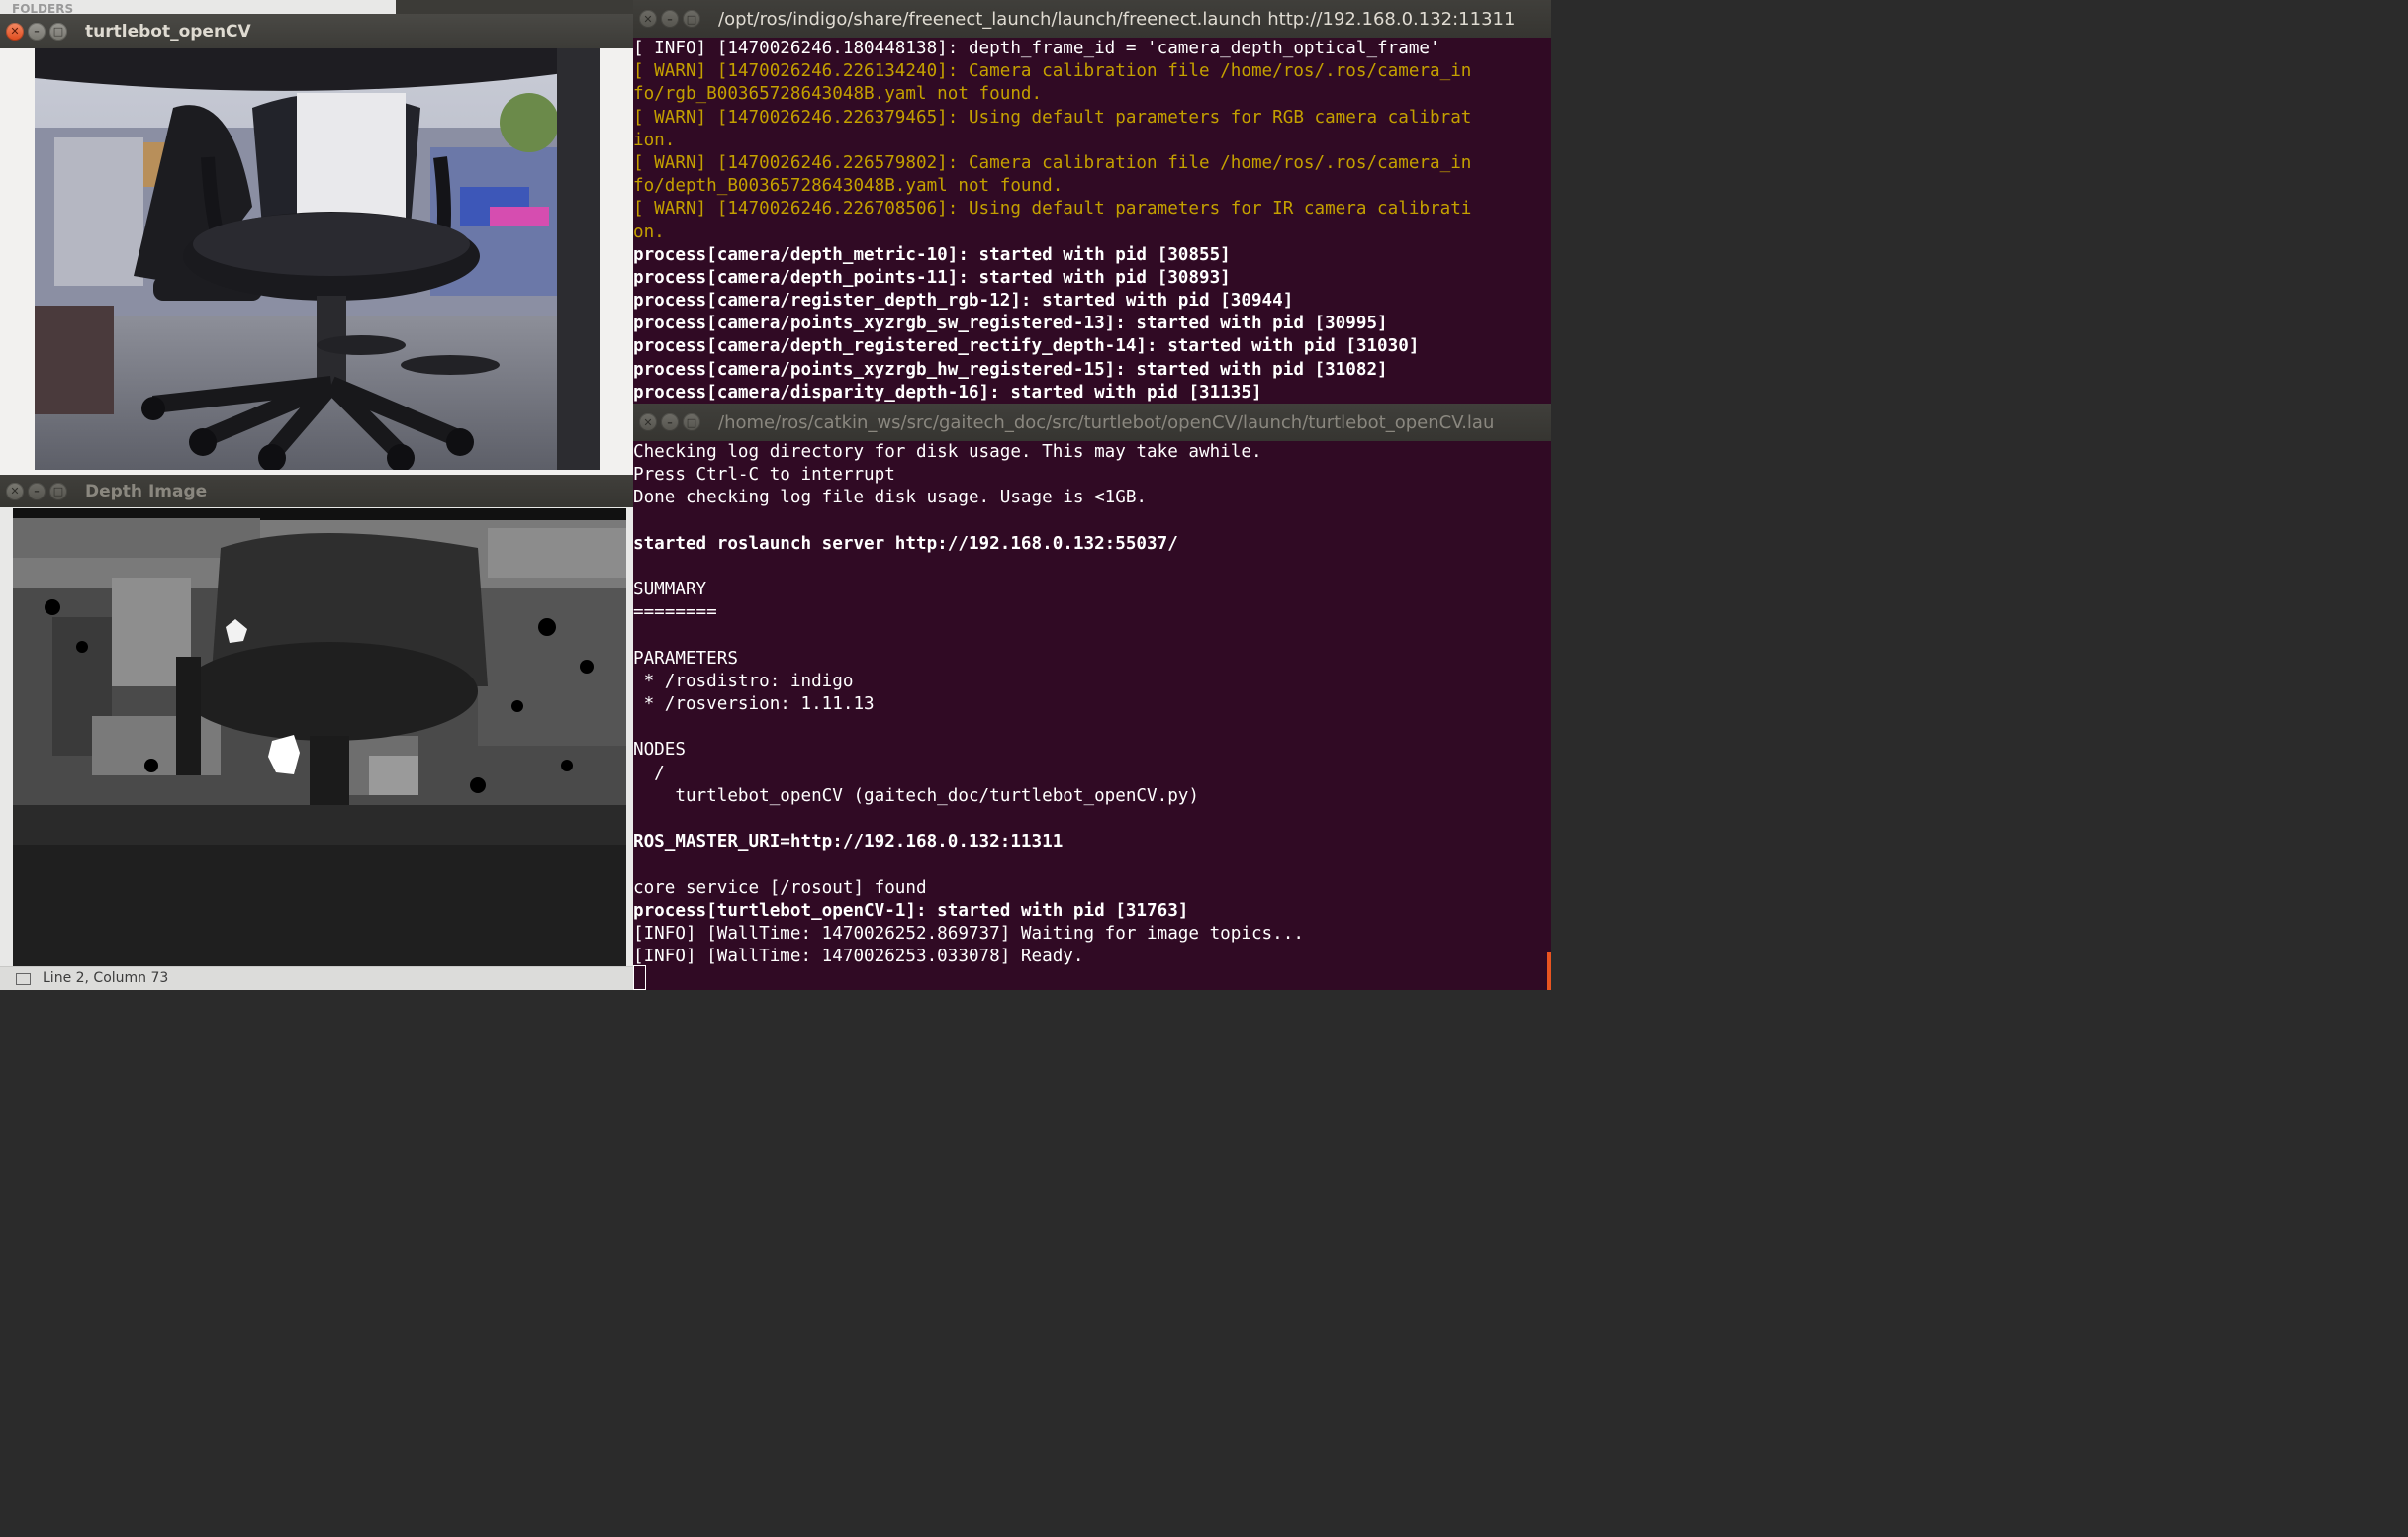 The height and width of the screenshot is (1537, 2408). I want to click on terminal-line: fo/rgb_B00365728643048B.yaml not found., so click(838, 94).